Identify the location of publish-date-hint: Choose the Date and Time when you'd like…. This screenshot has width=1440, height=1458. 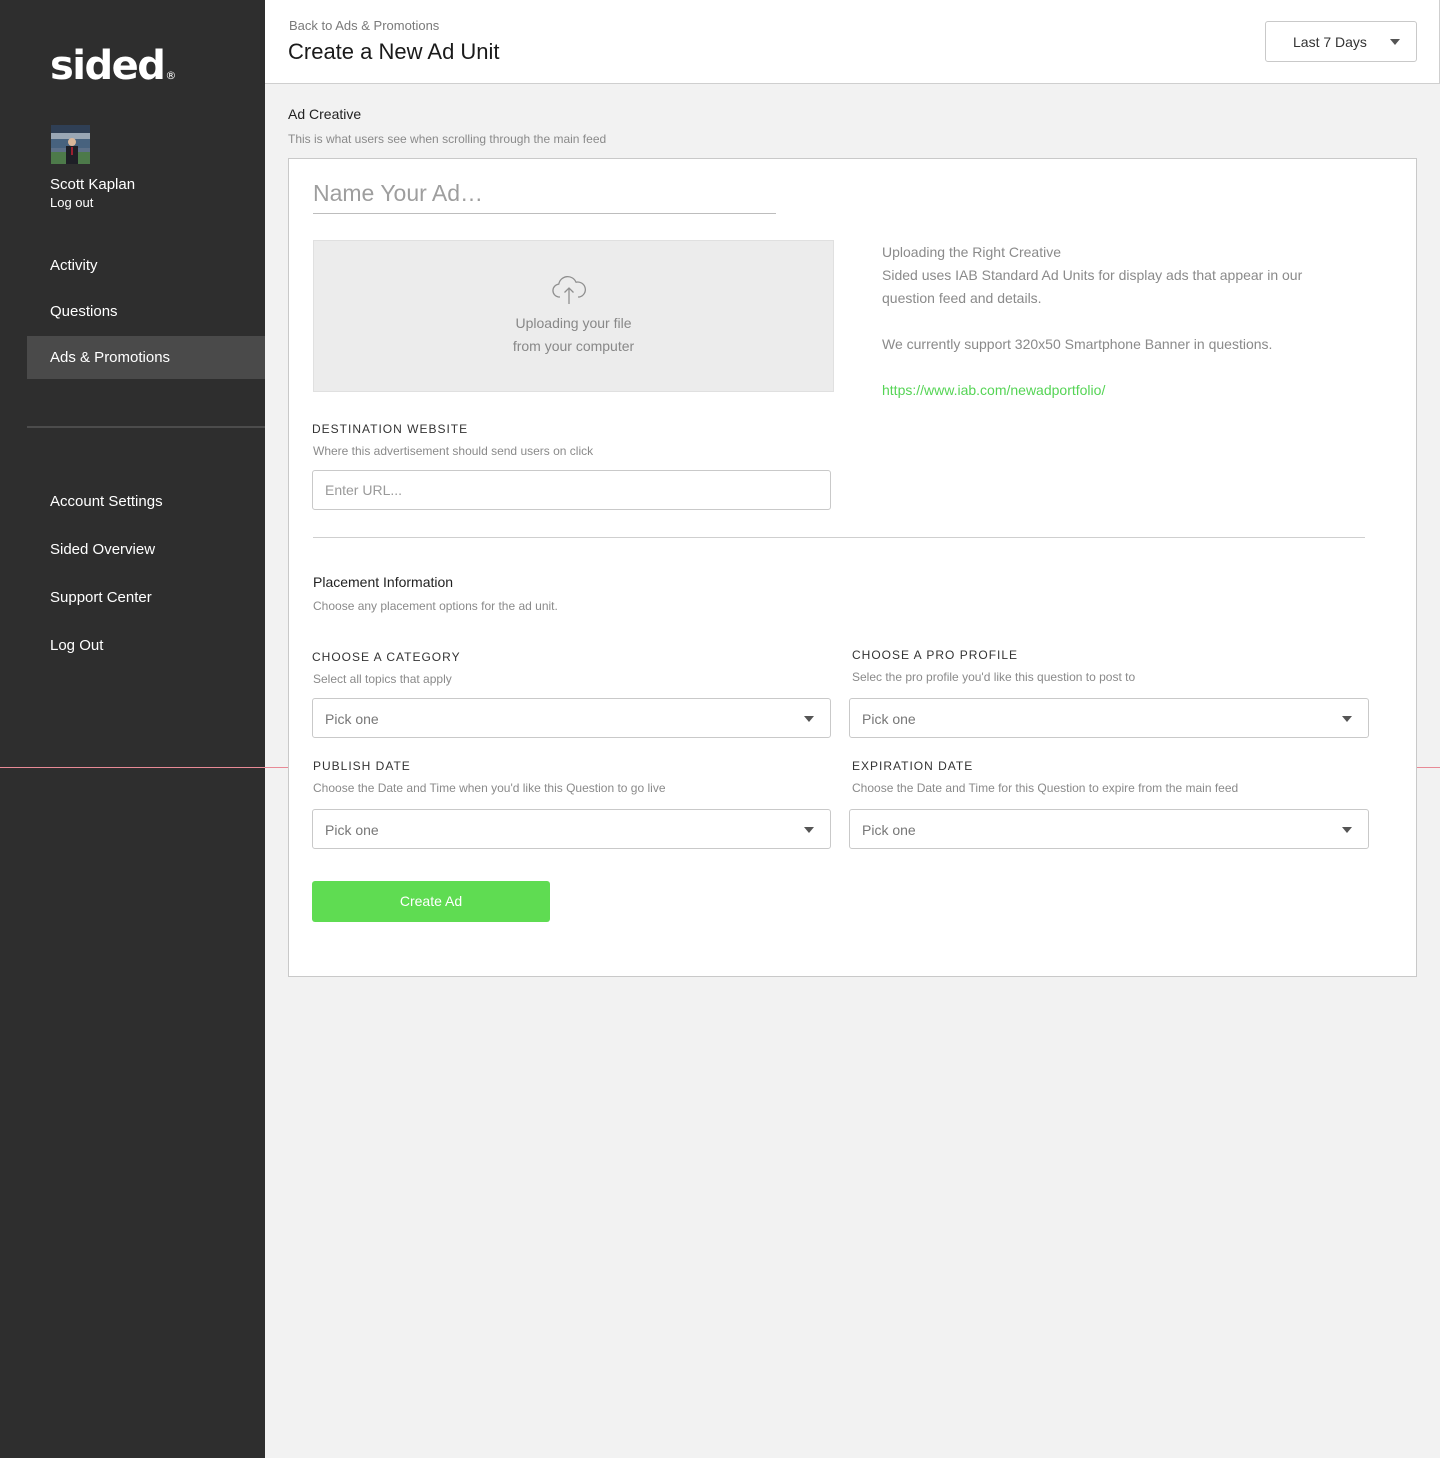
(489, 788).